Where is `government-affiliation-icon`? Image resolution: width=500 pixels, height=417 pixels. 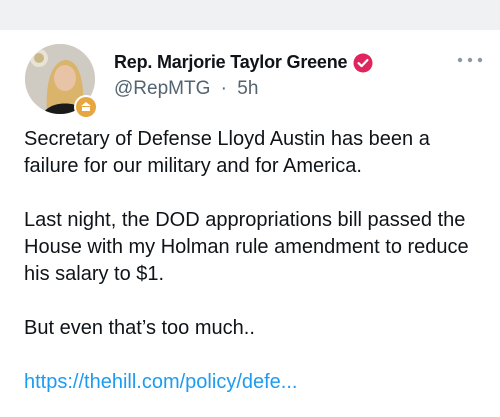 government-affiliation-icon is located at coordinates (86, 107).